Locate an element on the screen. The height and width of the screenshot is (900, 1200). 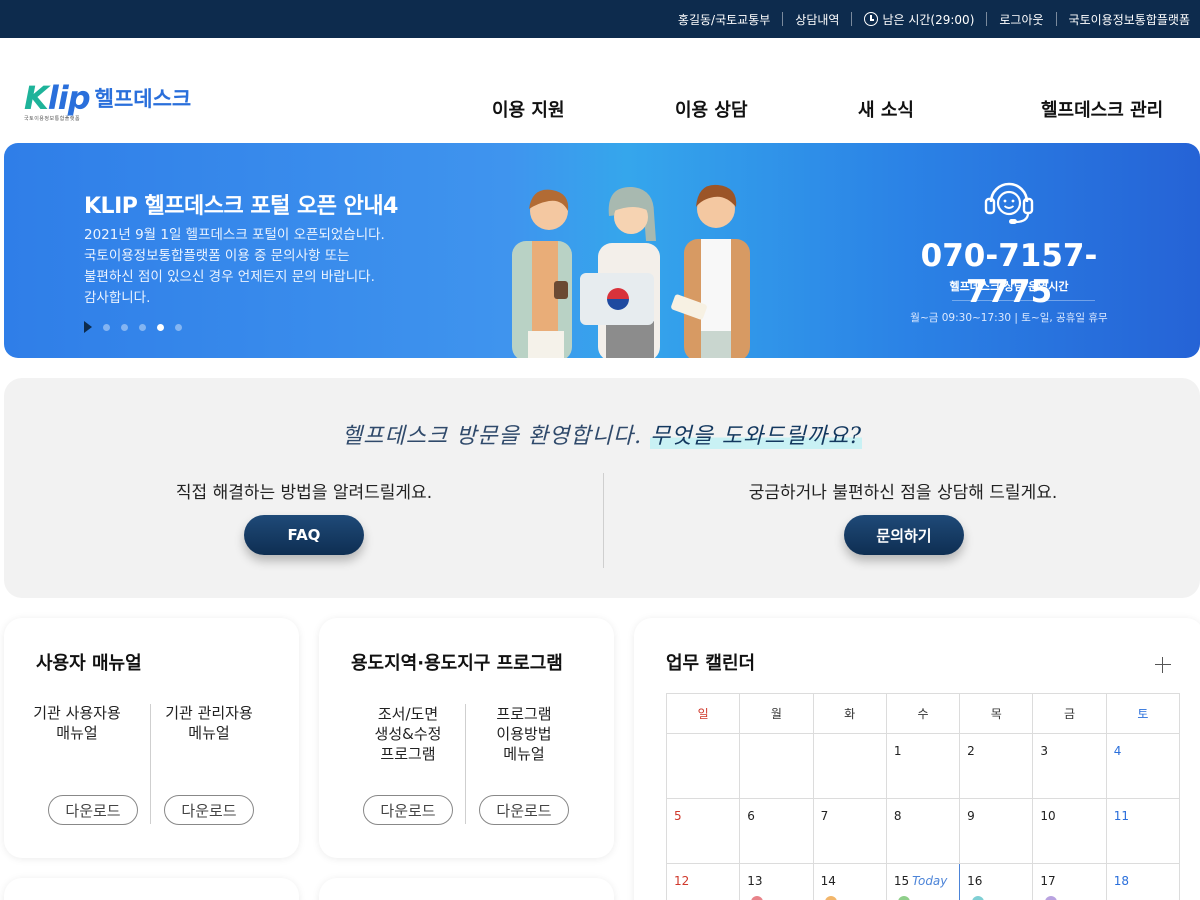
play-icon is located at coordinates (88, 327).